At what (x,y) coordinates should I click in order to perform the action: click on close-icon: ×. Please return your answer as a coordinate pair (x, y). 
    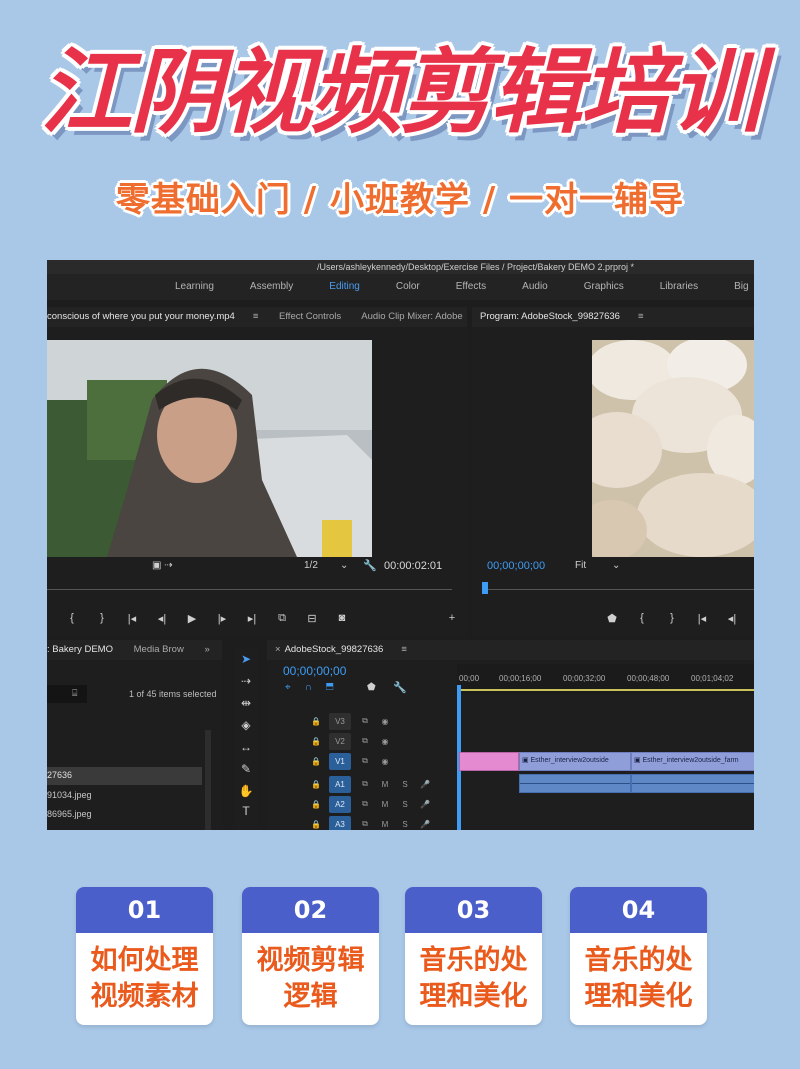
    Looking at the image, I should click on (278, 649).